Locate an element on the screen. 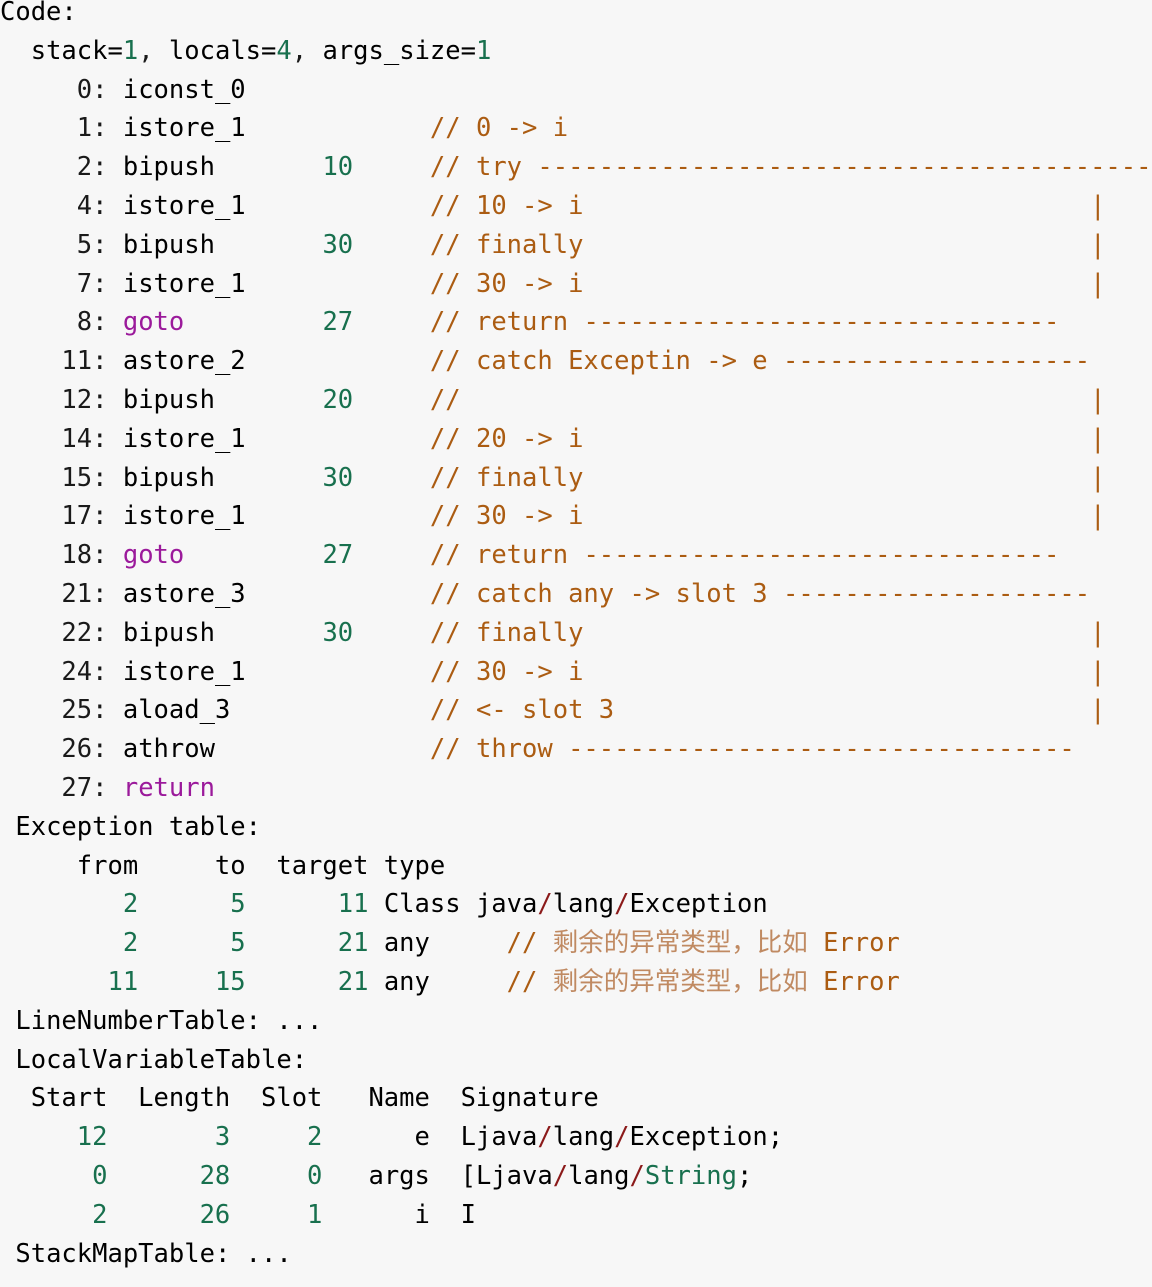  exception-from: 11 is located at coordinates (69, 981).